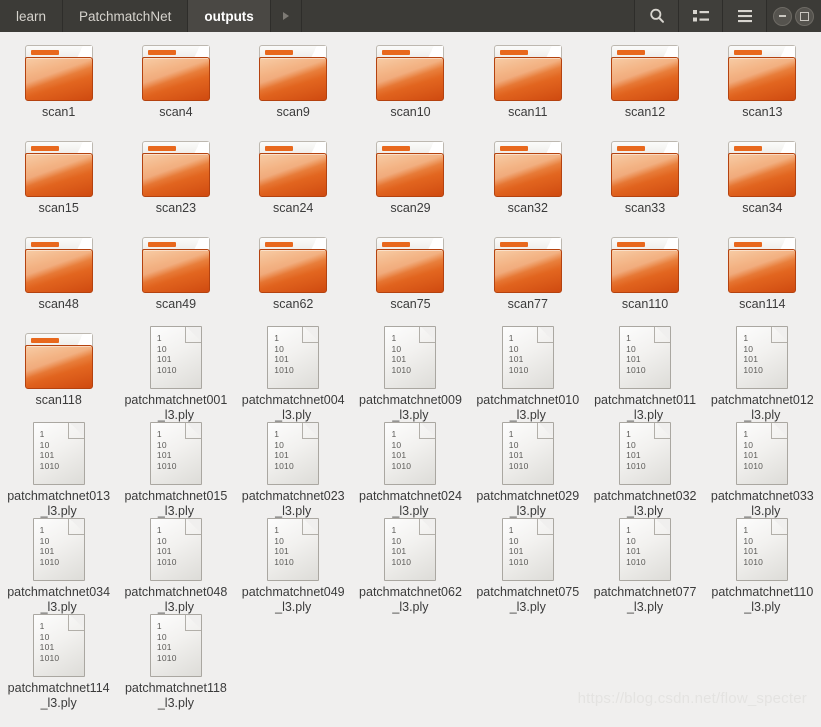 This screenshot has width=821, height=727. Describe the element at coordinates (126, 16) in the screenshot. I see `breadcrumb-item-patchmatchnet: PatchmatchNet` at that location.